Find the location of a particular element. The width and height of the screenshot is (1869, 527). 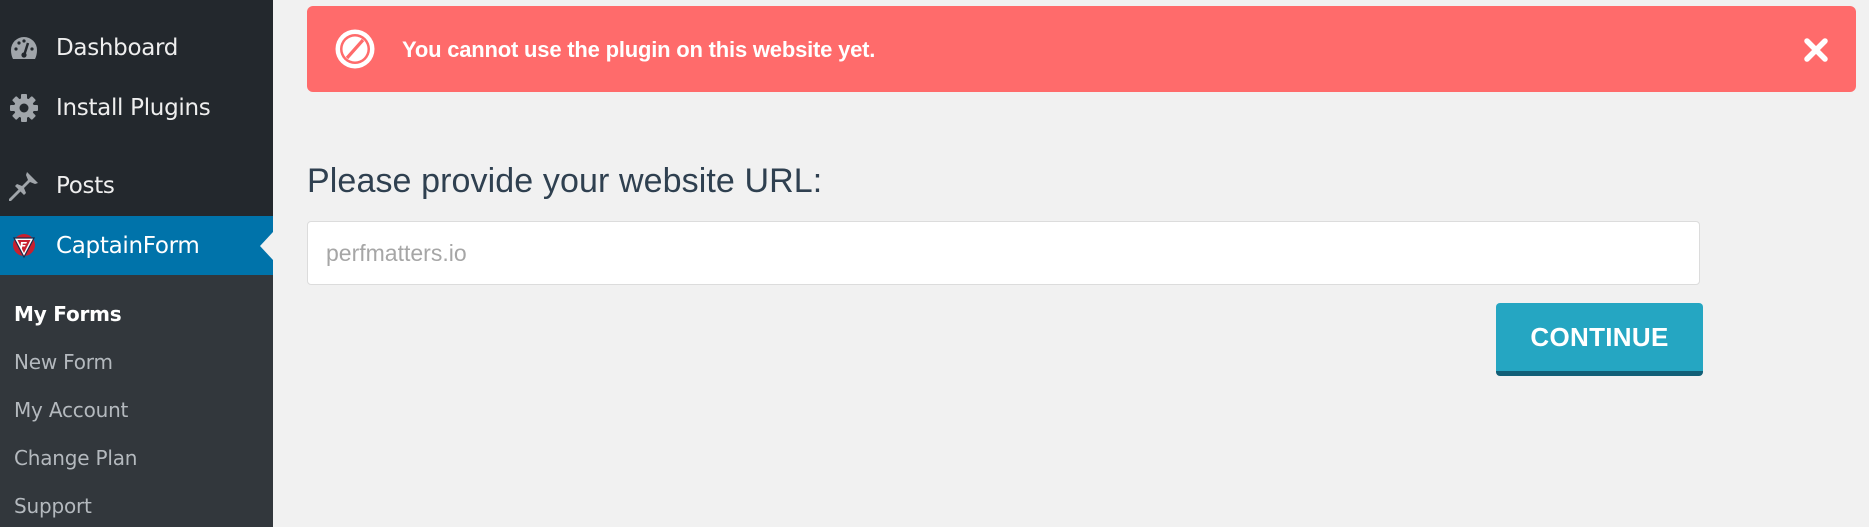

sidebar-item-label: CaptainForm is located at coordinates (128, 245).